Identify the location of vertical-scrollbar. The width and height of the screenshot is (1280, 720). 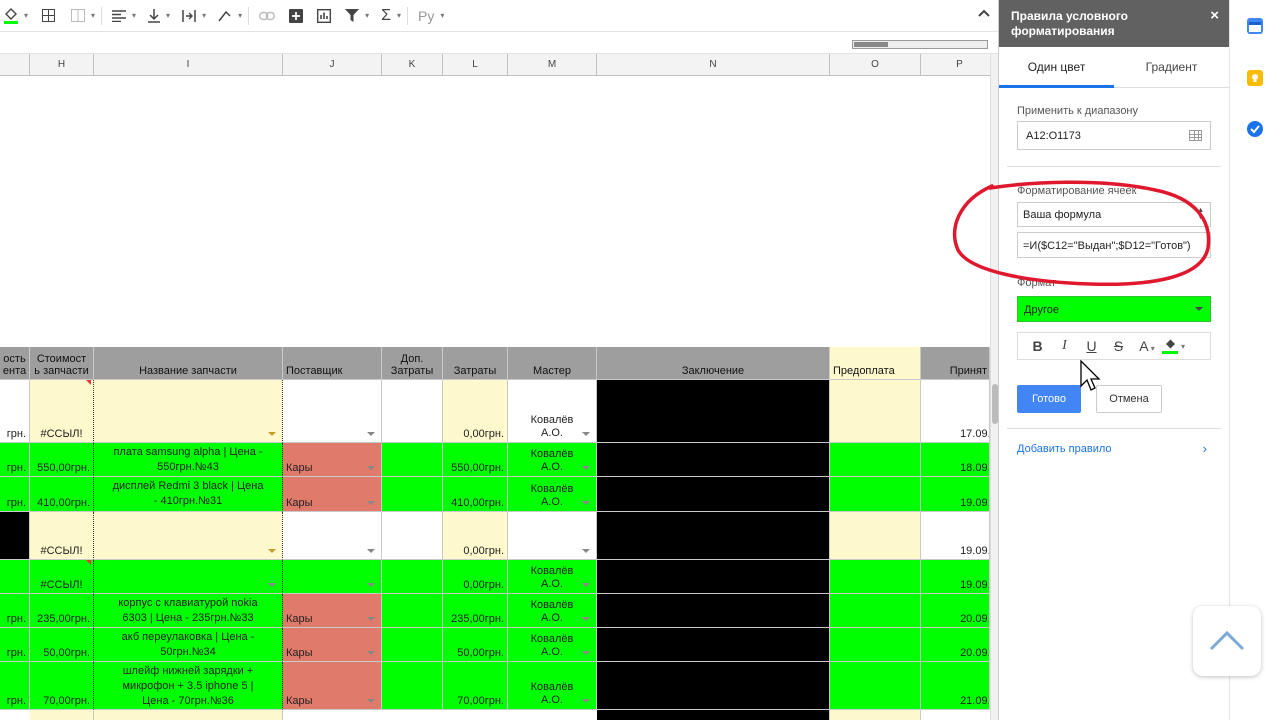
(994, 387).